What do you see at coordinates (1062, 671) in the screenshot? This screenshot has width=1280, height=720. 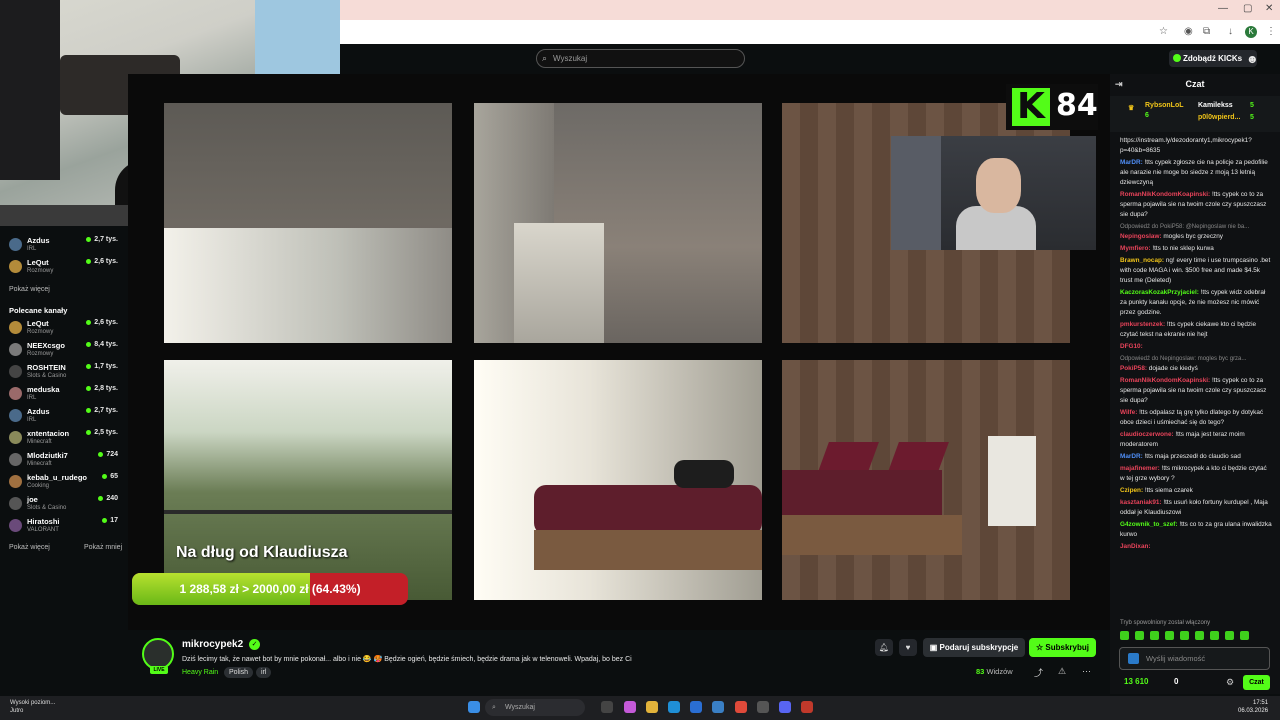 I see `report-icon: ⚠` at bounding box center [1062, 671].